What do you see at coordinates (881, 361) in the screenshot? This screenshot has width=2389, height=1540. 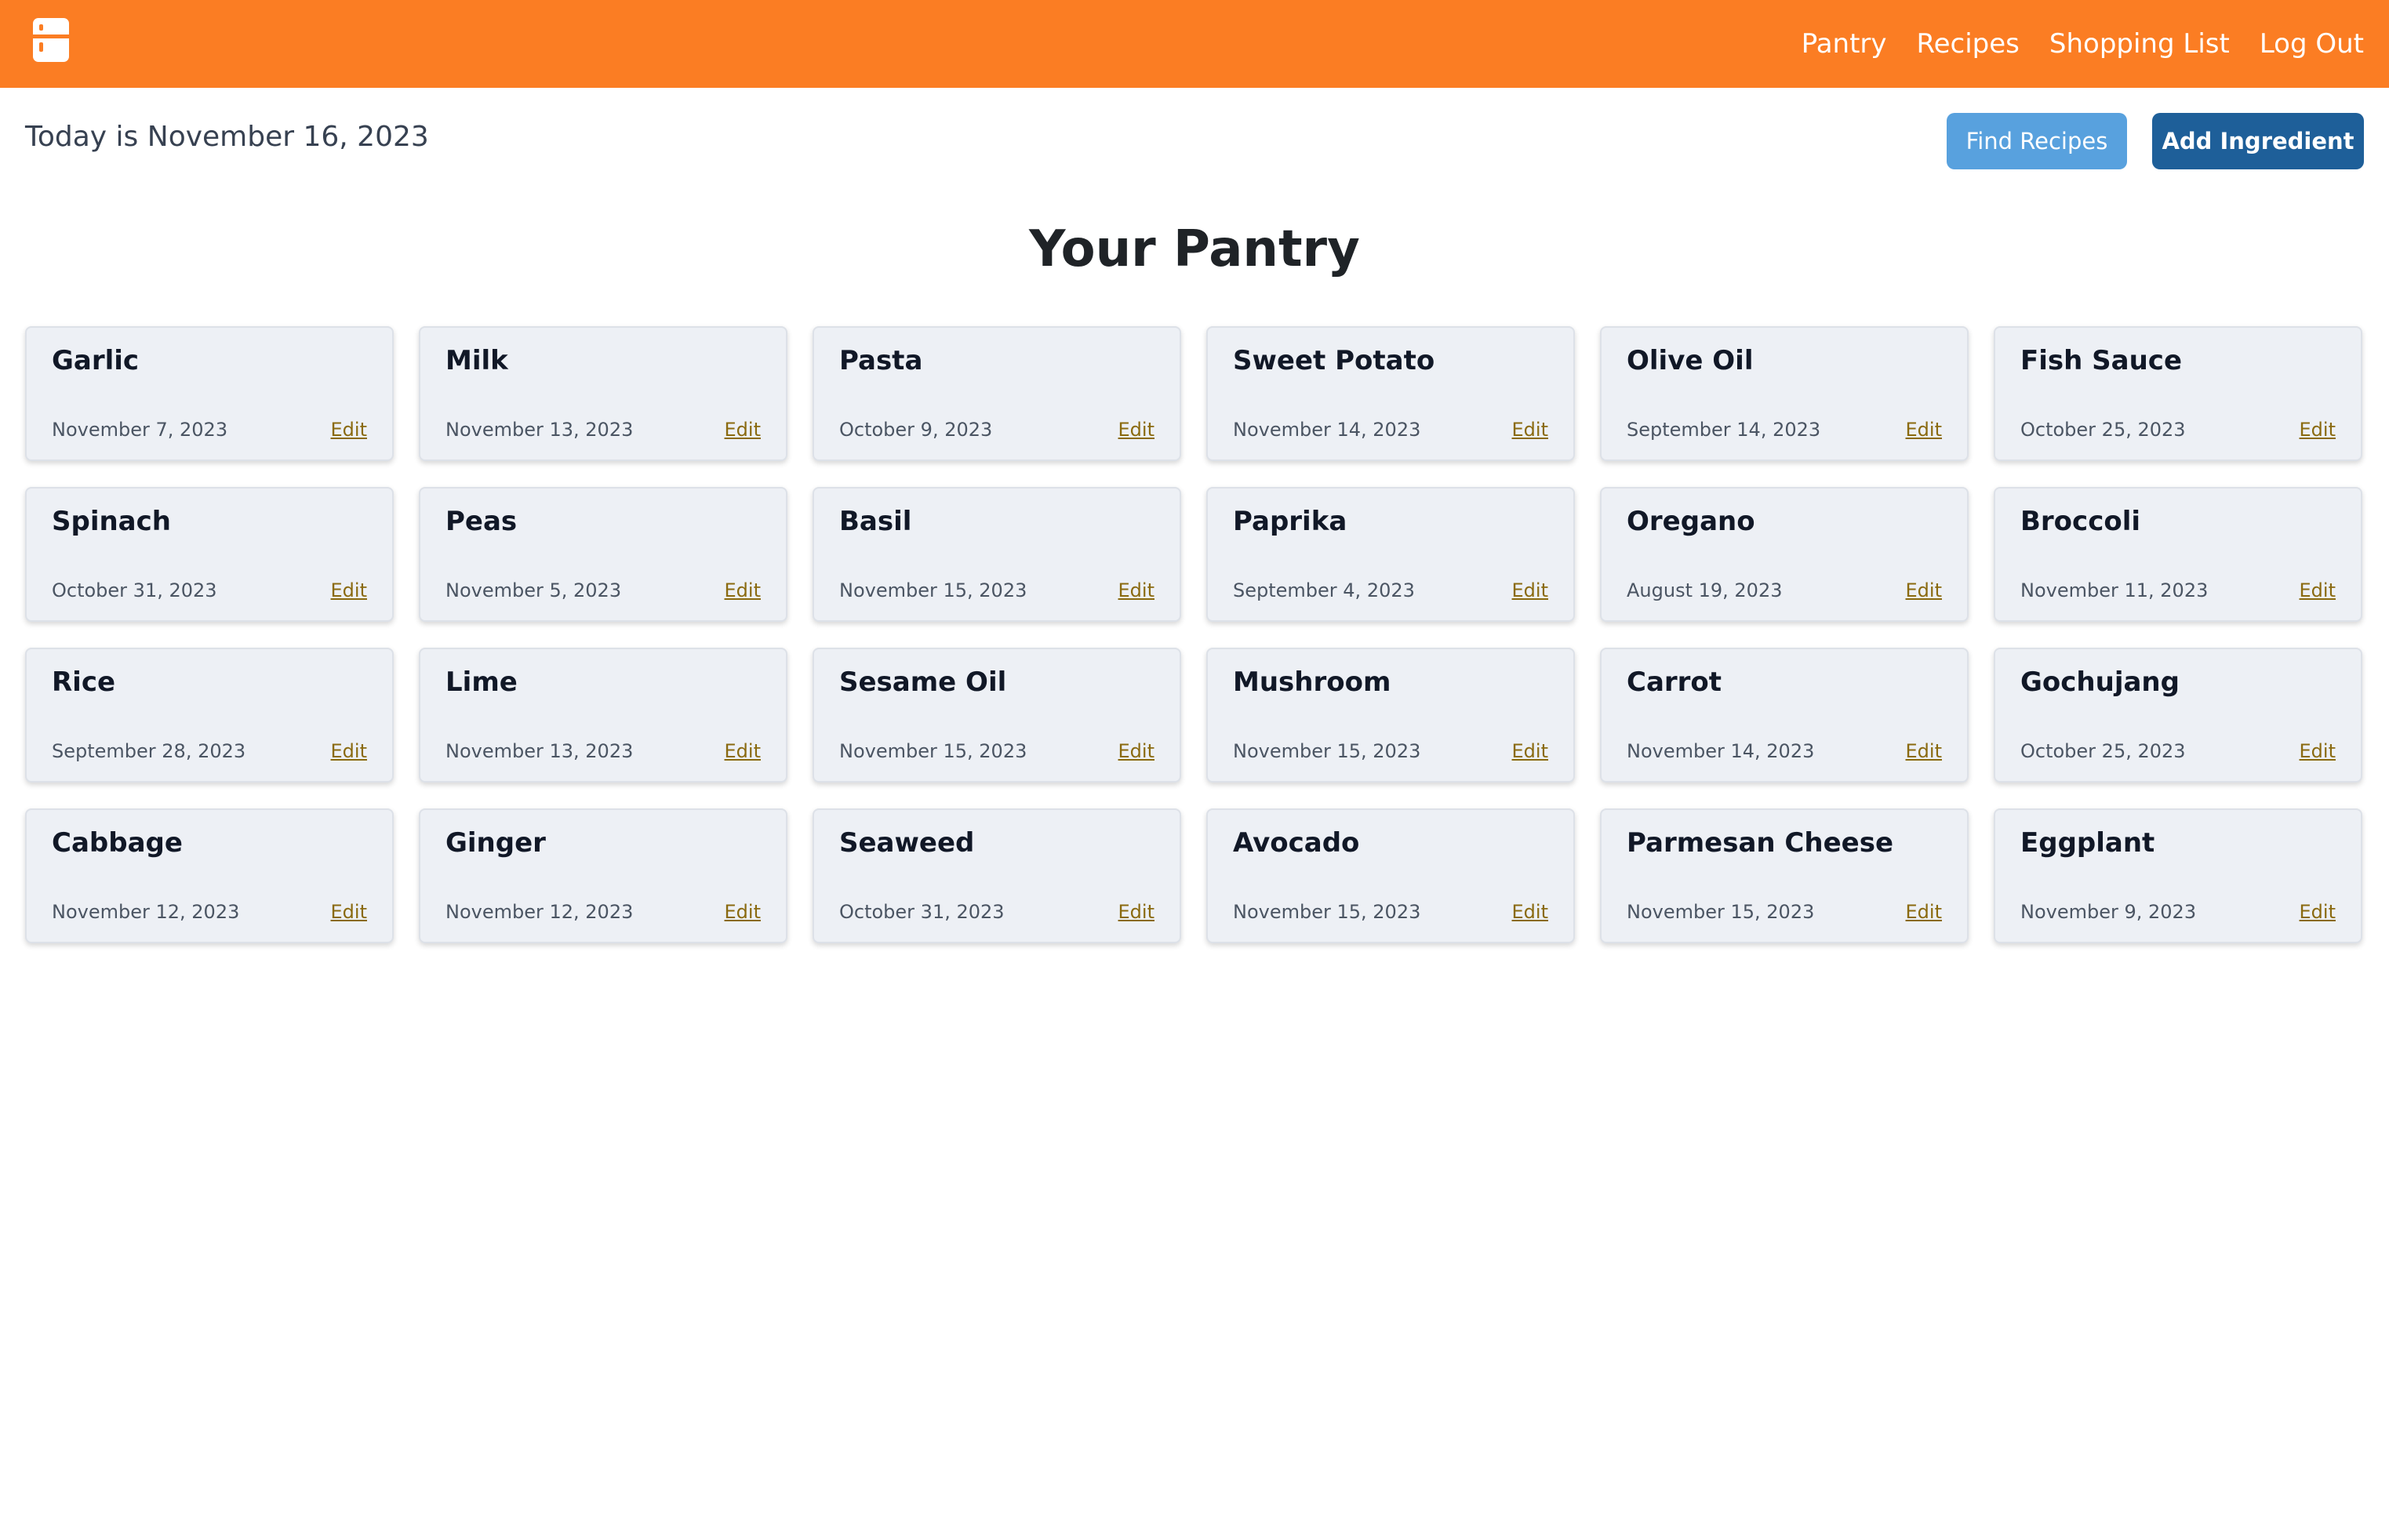 I see `ingredient-name: Pasta` at bounding box center [881, 361].